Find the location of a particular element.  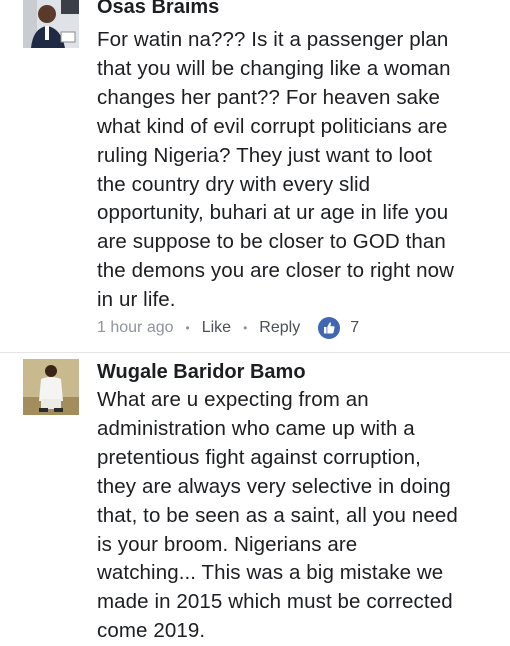

reply-button: Reply is located at coordinates (279, 328).